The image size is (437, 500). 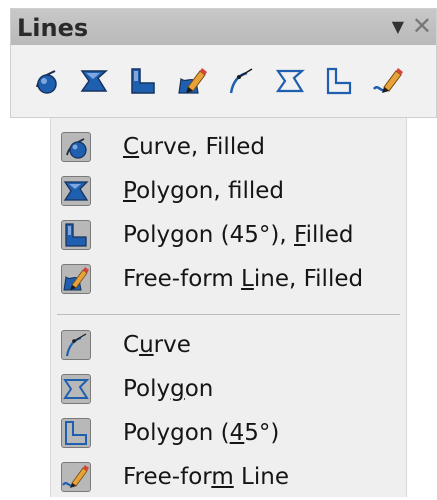 I want to click on menu-item-label: Free-form Line, Filled, so click(x=243, y=279).